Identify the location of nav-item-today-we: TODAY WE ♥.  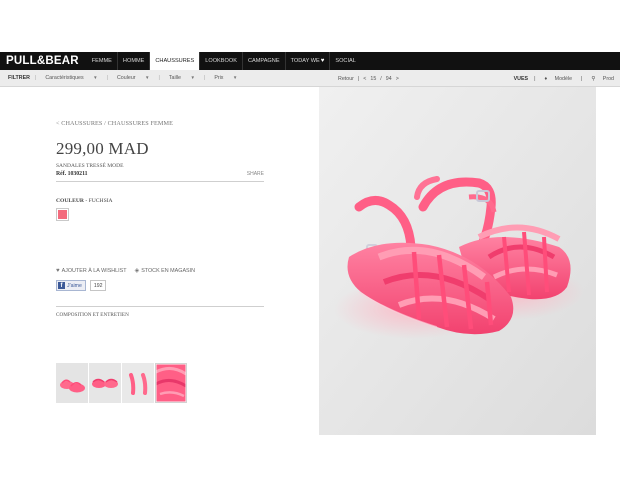
(307, 61).